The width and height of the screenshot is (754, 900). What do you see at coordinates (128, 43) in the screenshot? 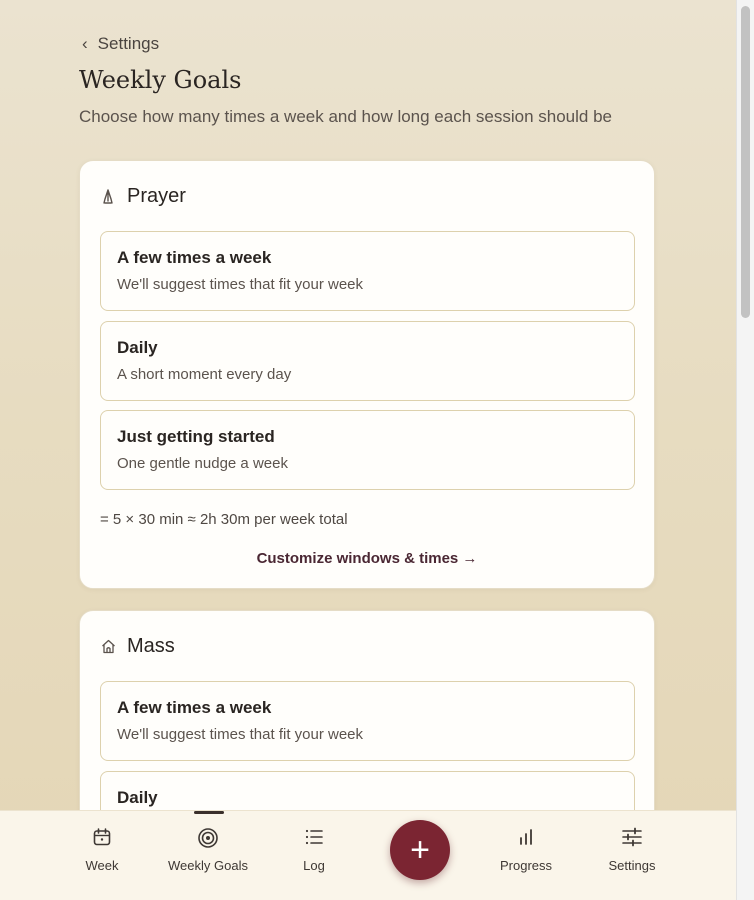
I see `back-label: Settings` at bounding box center [128, 43].